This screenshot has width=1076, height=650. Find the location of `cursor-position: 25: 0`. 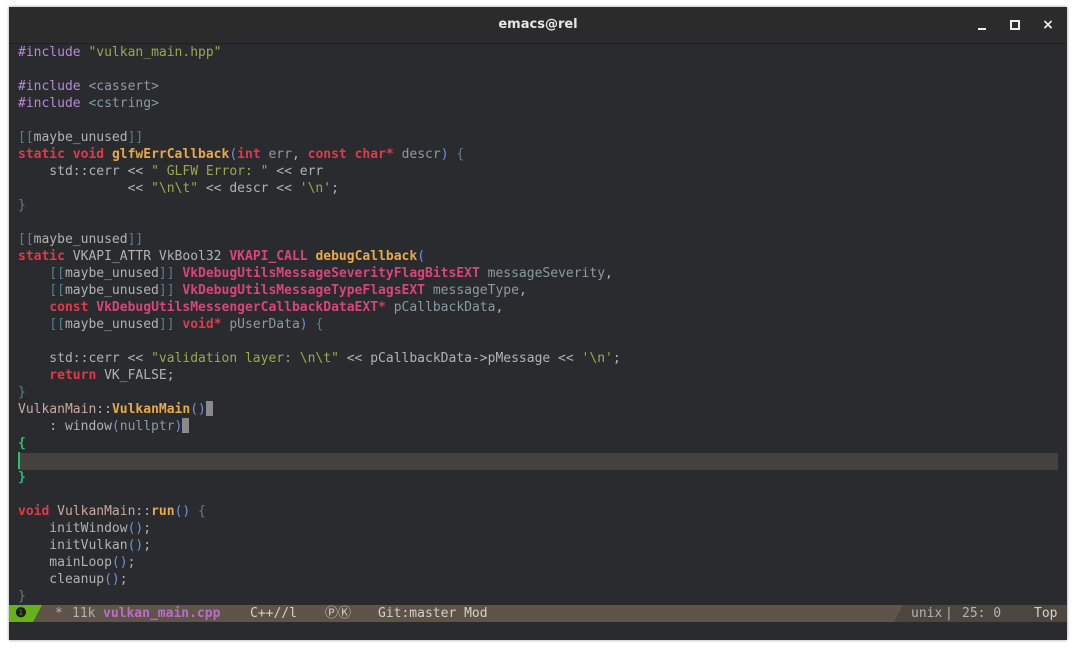

cursor-position: 25: 0 is located at coordinates (982, 613).